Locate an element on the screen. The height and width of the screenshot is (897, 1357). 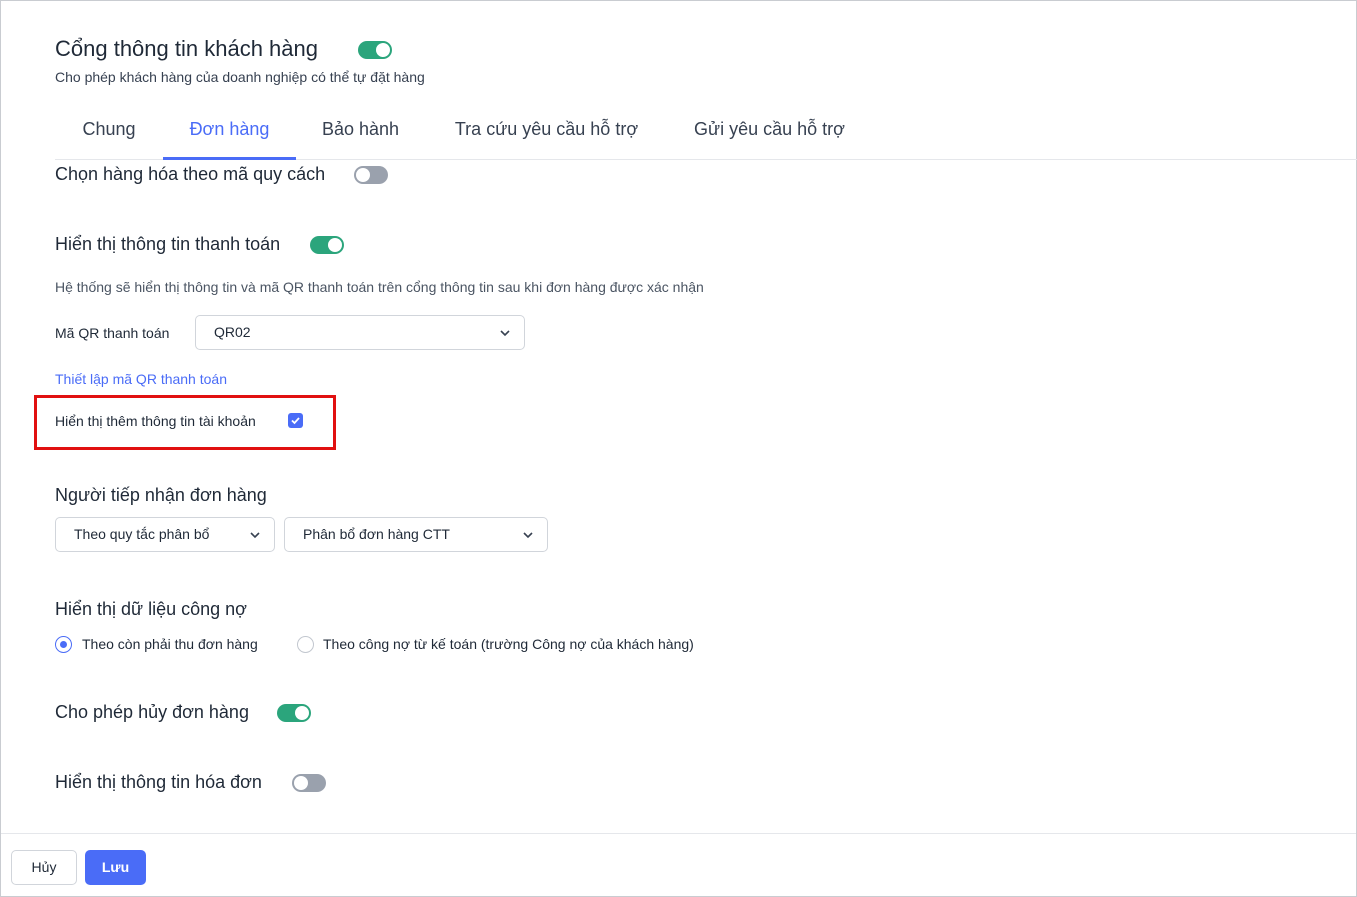
payment-info-label: Hiển thị thông tin thanh toán is located at coordinates (168, 244).